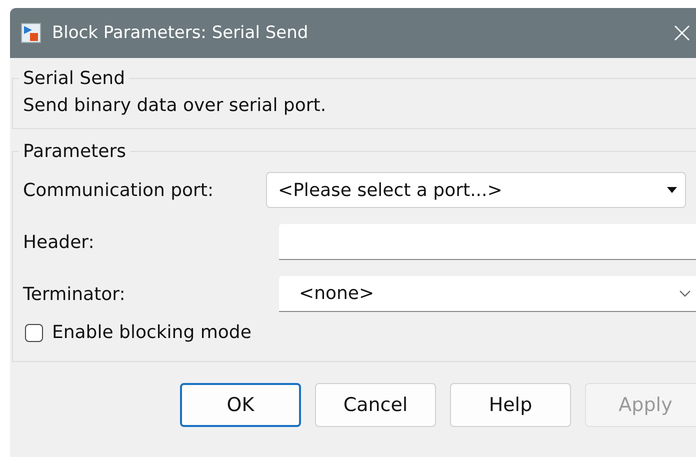 The width and height of the screenshot is (696, 457). Describe the element at coordinates (31, 33) in the screenshot. I see `block-icon` at that location.